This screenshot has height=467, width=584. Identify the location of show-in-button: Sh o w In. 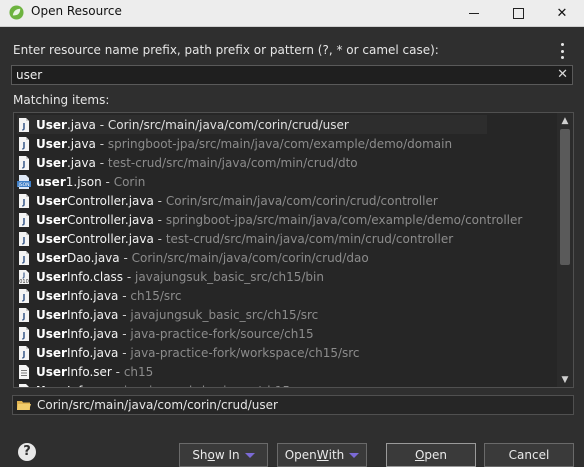
(223, 455).